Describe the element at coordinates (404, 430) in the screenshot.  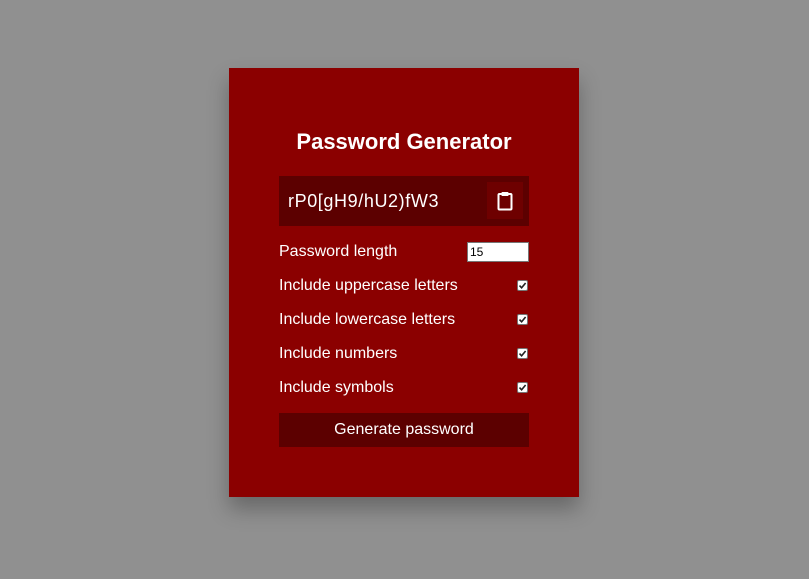
I see `generate-password-button: Generate password` at that location.